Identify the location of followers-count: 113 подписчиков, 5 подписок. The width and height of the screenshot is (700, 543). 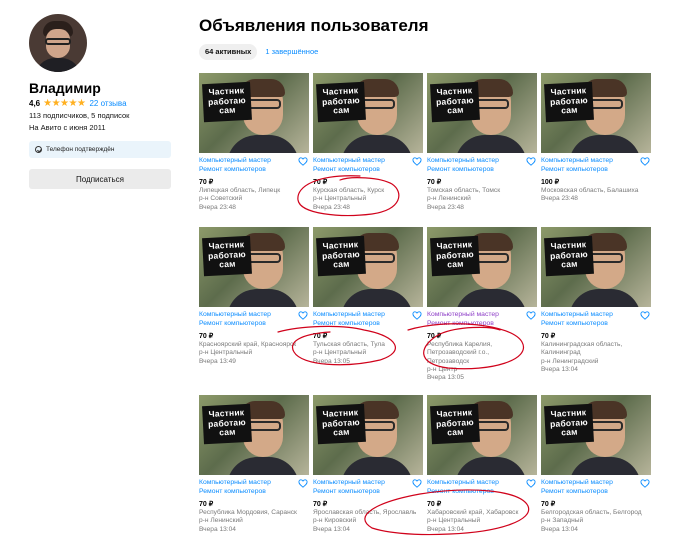
(79, 115).